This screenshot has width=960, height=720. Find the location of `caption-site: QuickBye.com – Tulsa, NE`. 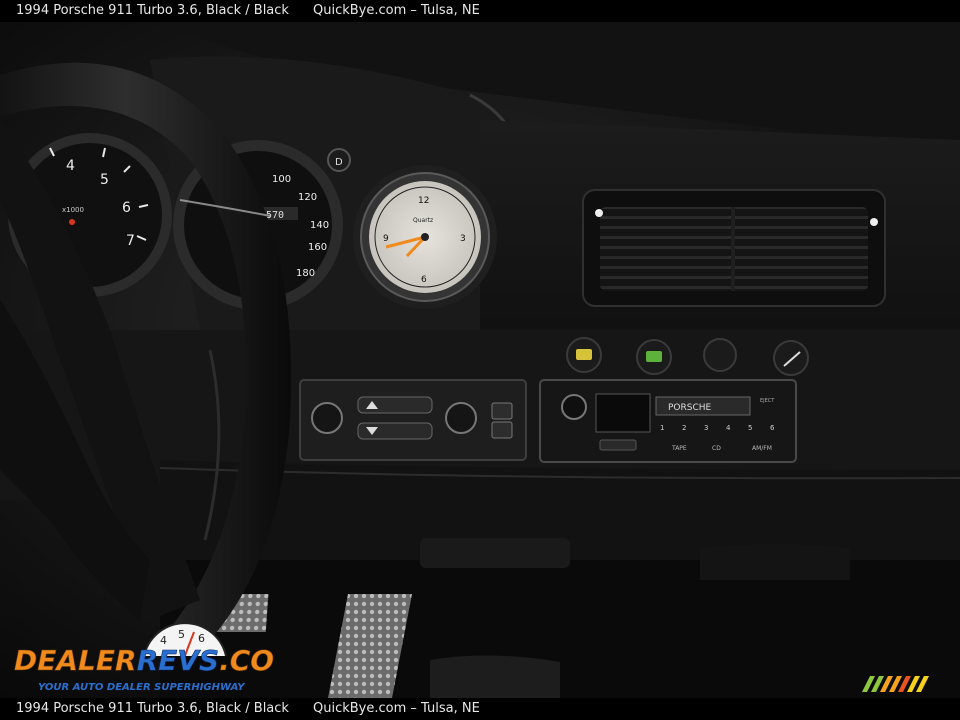

caption-site: QuickBye.com – Tulsa, NE is located at coordinates (396, 10).